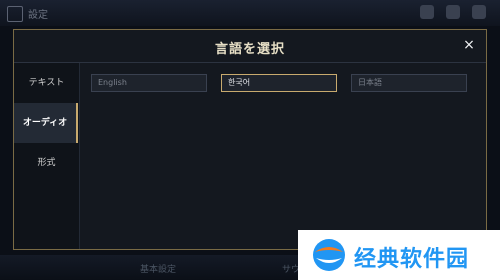  Describe the element at coordinates (279, 83) in the screenshot. I see `language-option-korean: 한국어` at that location.